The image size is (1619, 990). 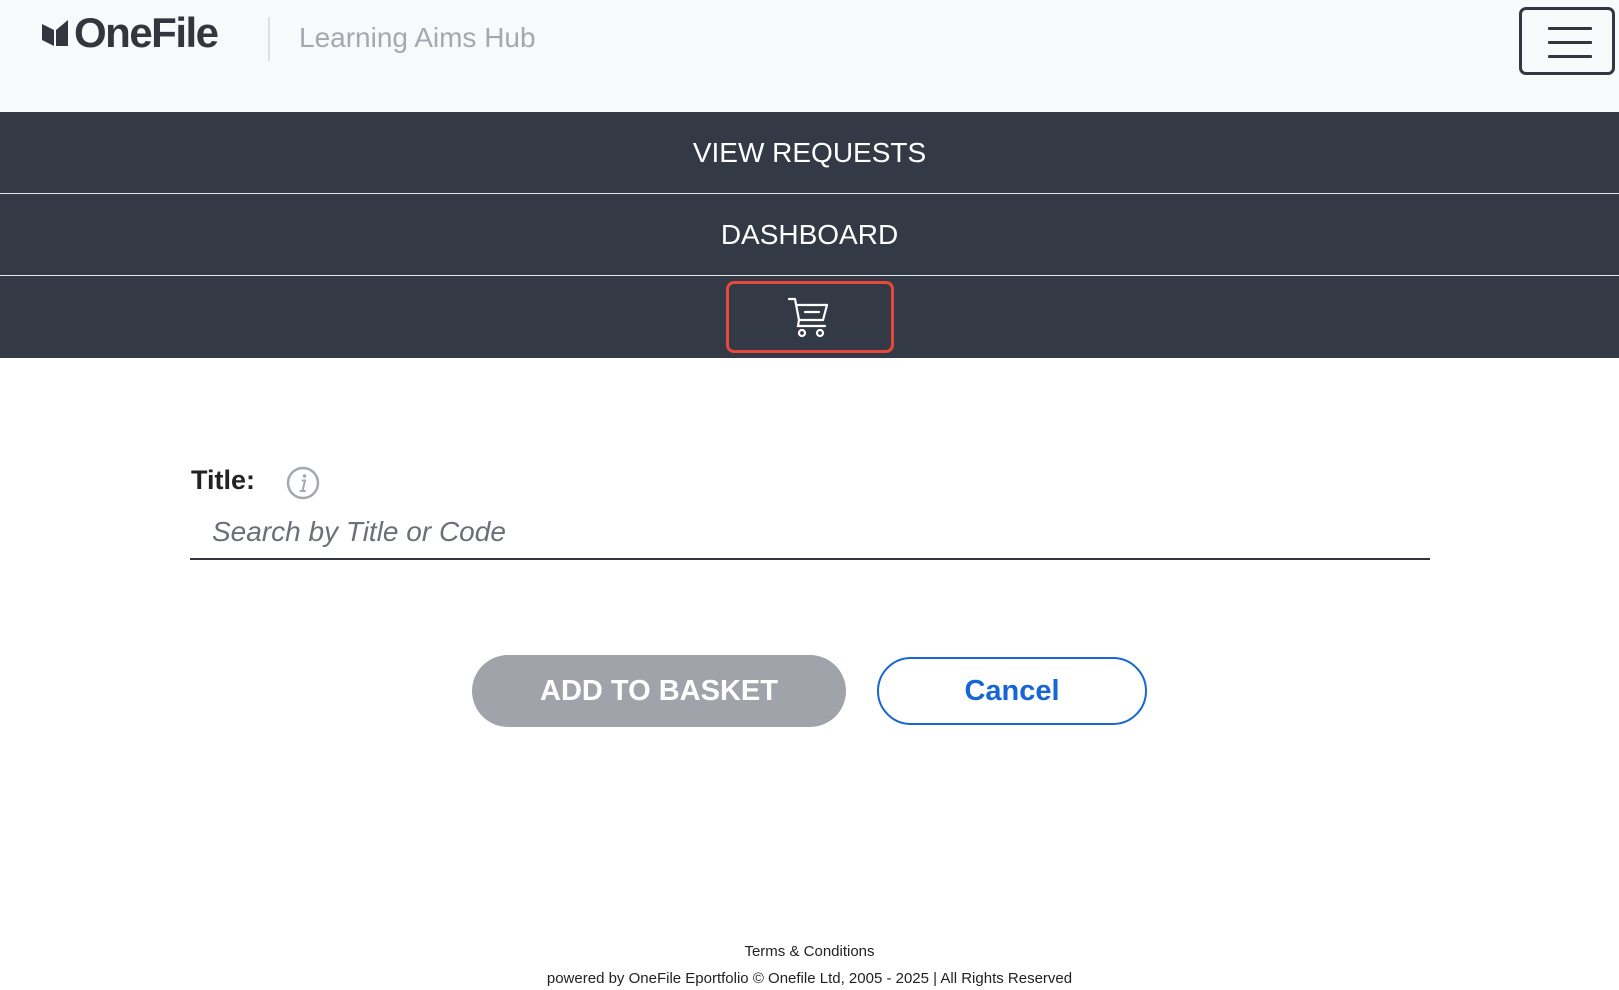 What do you see at coordinates (146, 32) in the screenshot?
I see `logo-text: OneFile` at bounding box center [146, 32].